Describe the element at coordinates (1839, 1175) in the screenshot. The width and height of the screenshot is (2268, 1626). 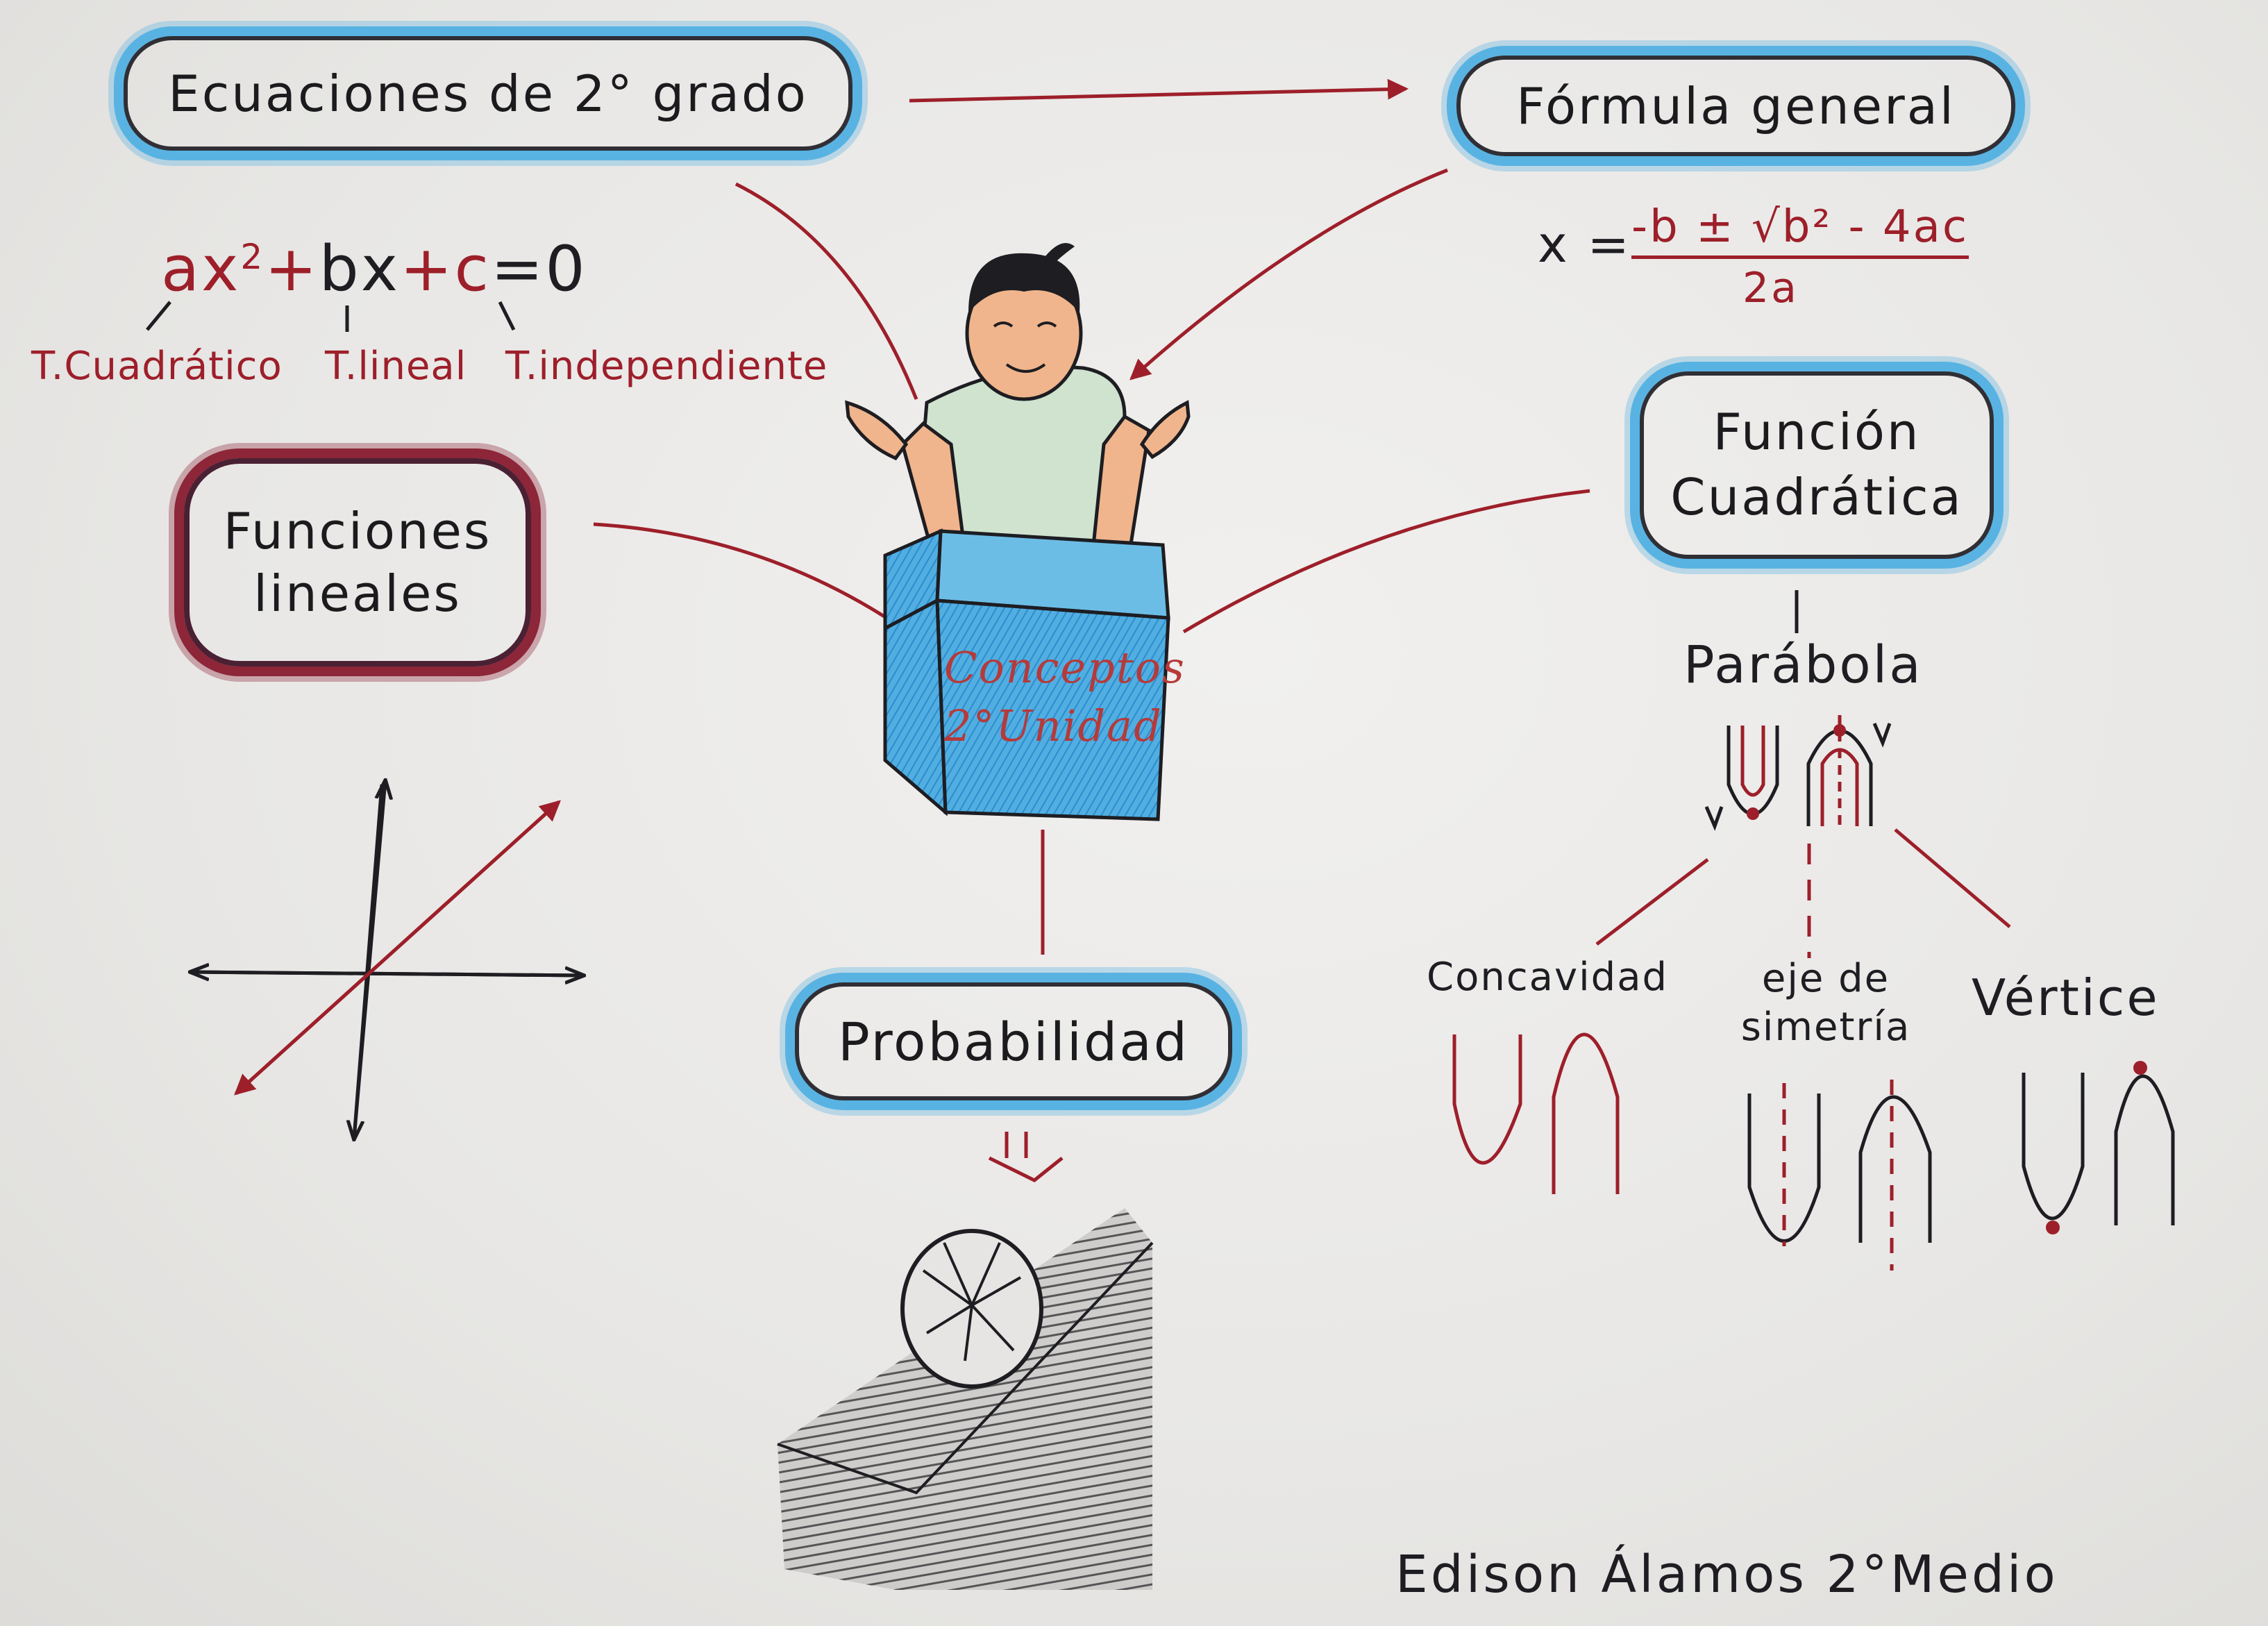
I see `symmetry-axis-parabola-icon` at that location.